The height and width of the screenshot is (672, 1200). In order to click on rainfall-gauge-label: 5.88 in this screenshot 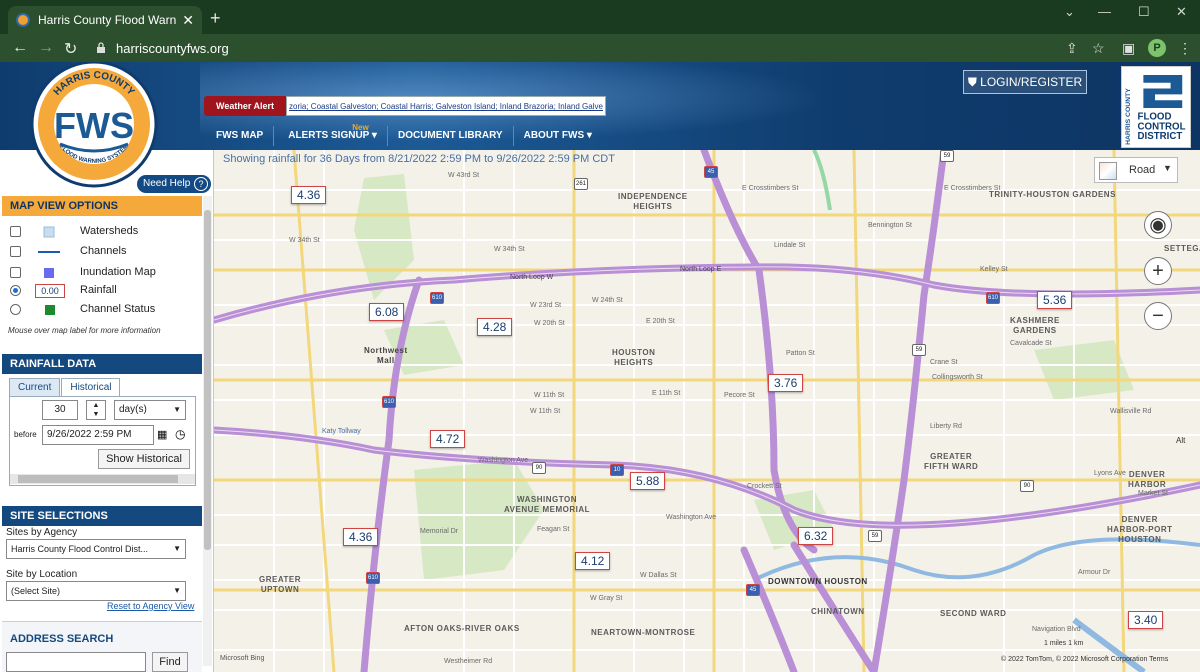, I will do `click(648, 481)`.